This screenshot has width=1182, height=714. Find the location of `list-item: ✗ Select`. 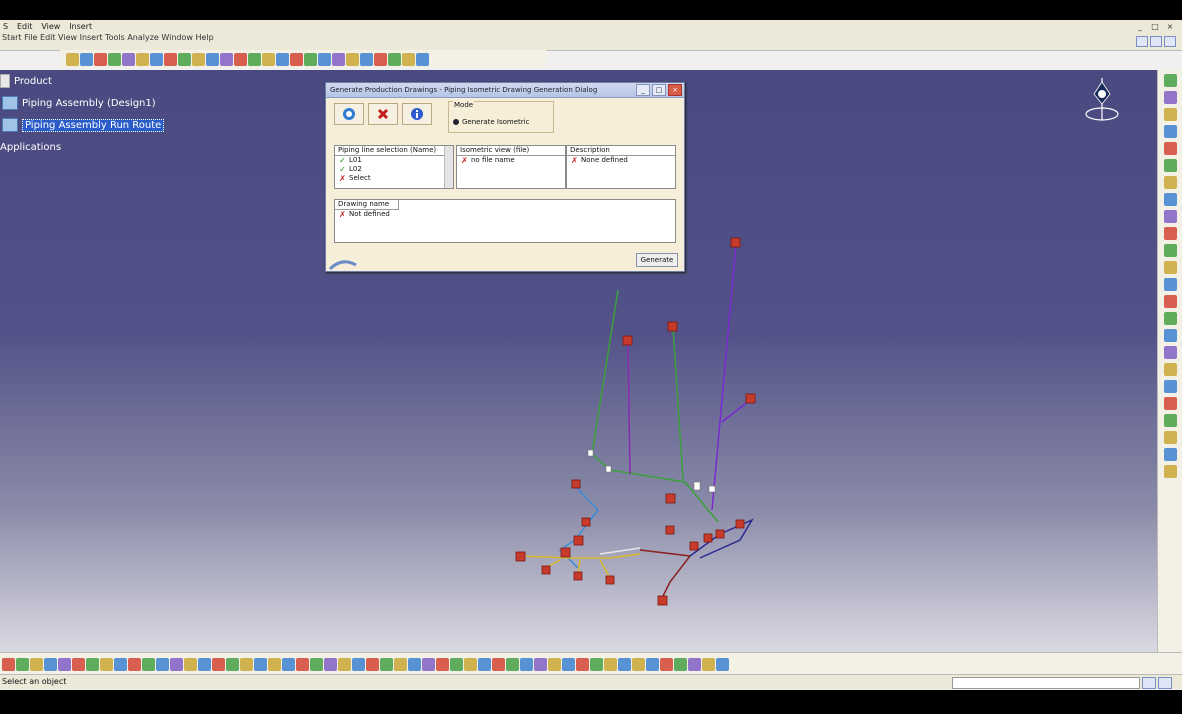

list-item: ✗ Select is located at coordinates (394, 178).